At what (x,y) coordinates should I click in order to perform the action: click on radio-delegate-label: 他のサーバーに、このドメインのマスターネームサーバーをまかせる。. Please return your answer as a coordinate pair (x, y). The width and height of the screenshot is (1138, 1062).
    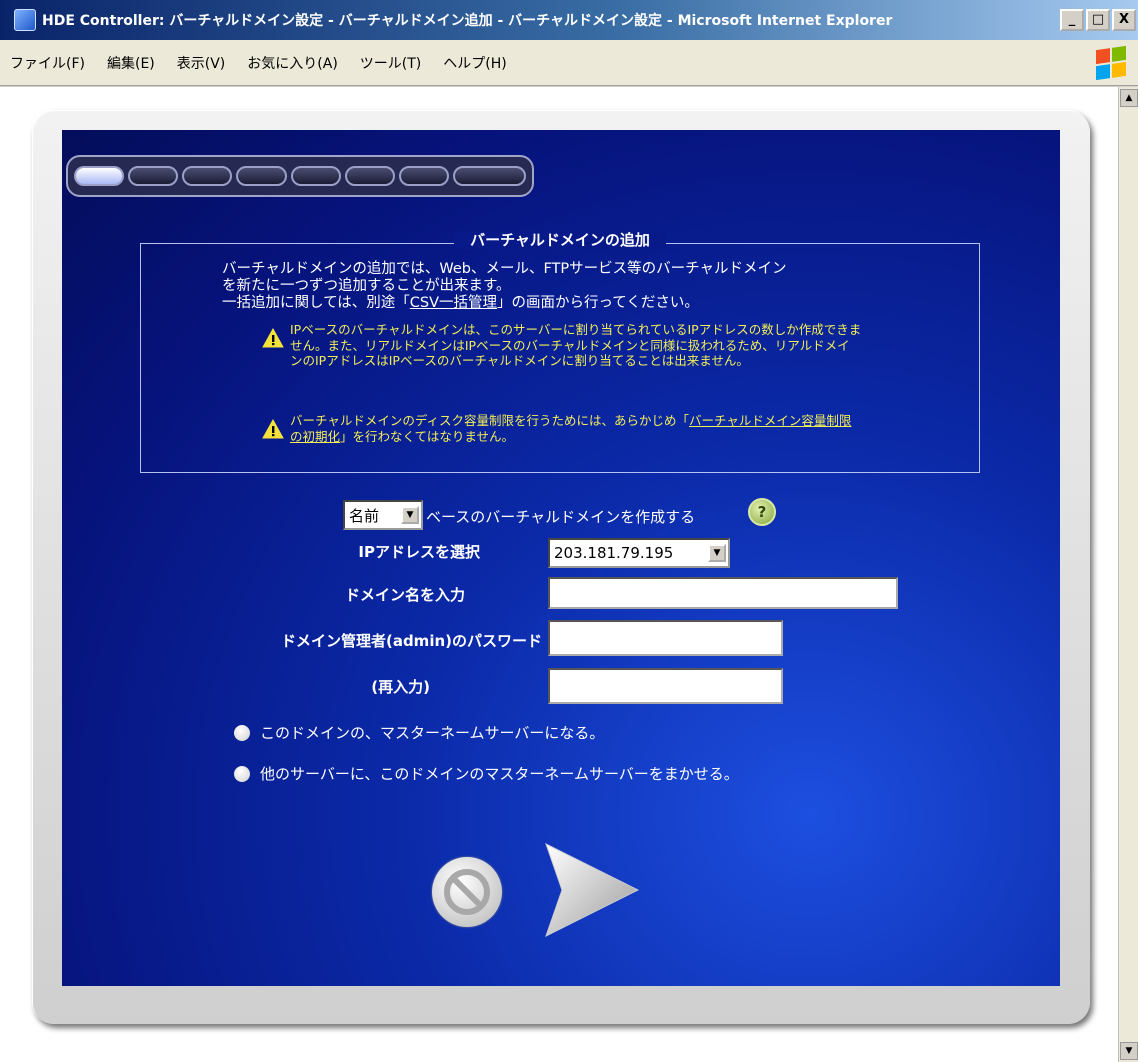
    Looking at the image, I should click on (499, 774).